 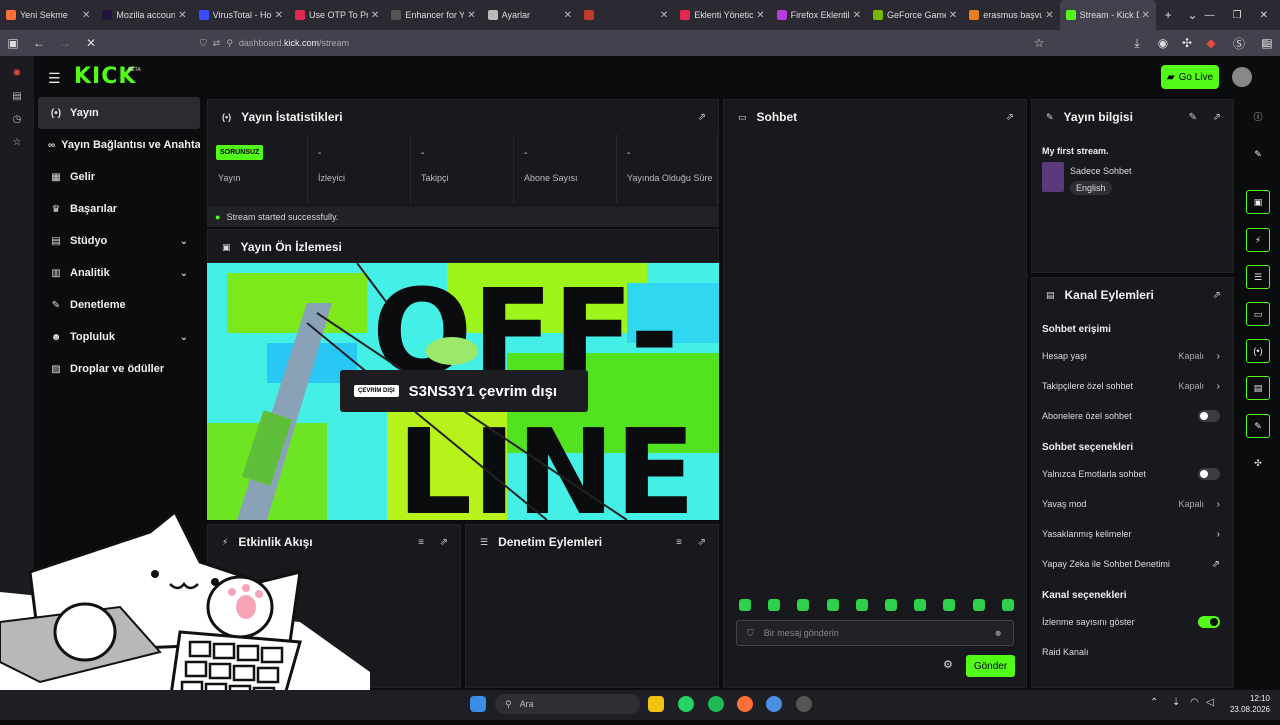 I want to click on start-icon, so click(x=478, y=704).